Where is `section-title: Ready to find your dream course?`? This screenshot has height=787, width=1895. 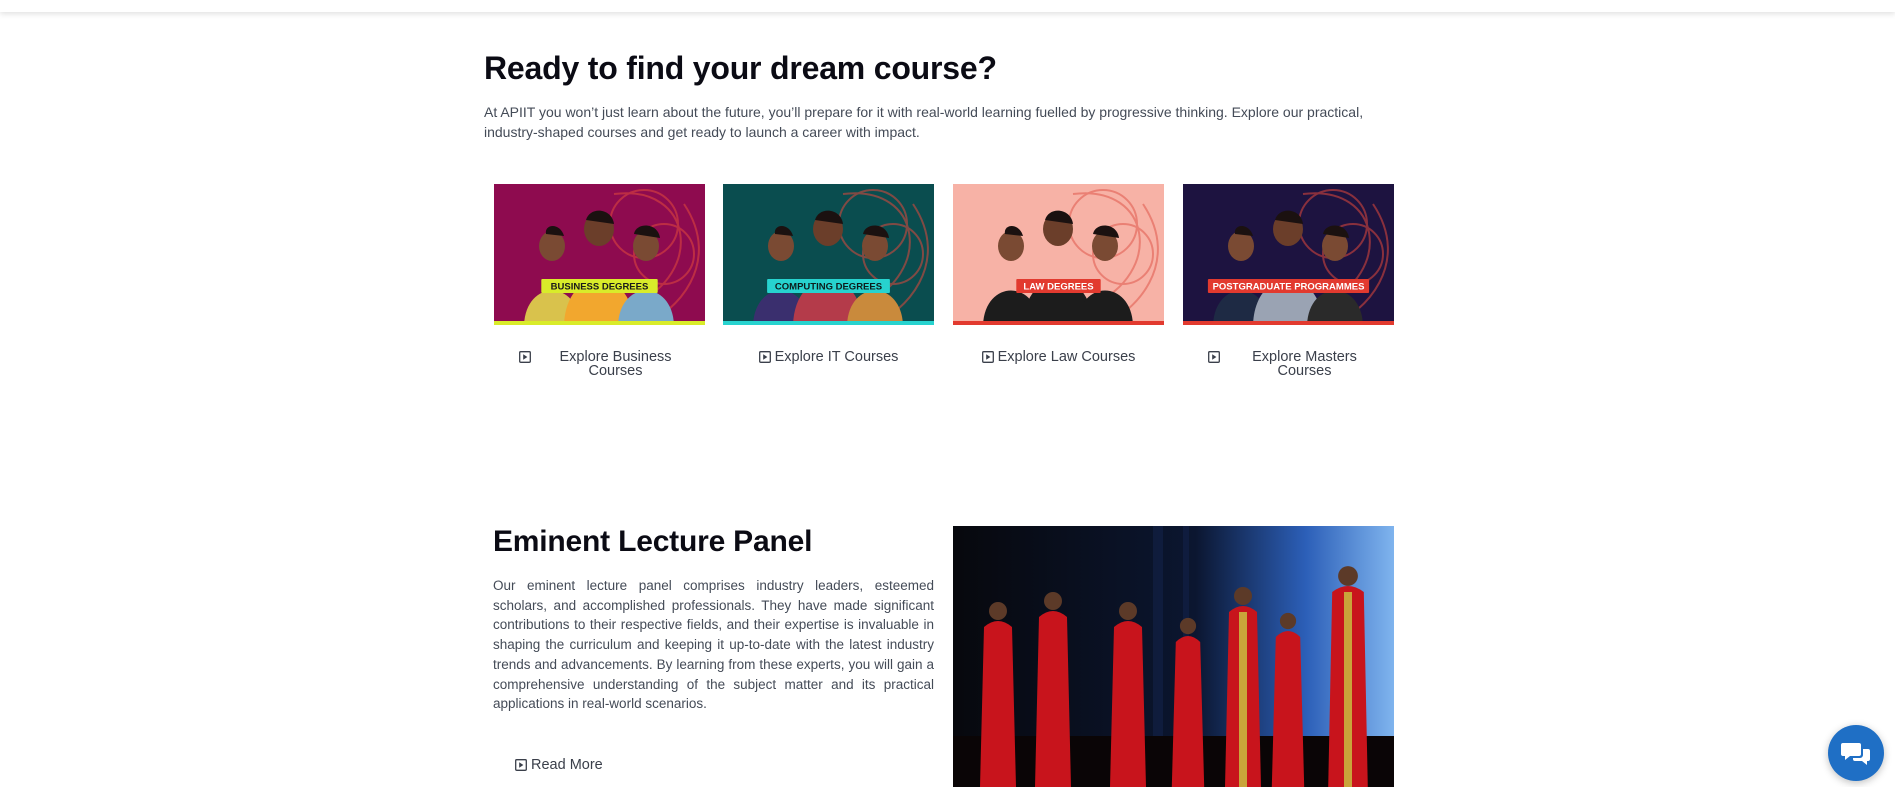
section-title: Ready to find your dream course? is located at coordinates (740, 68).